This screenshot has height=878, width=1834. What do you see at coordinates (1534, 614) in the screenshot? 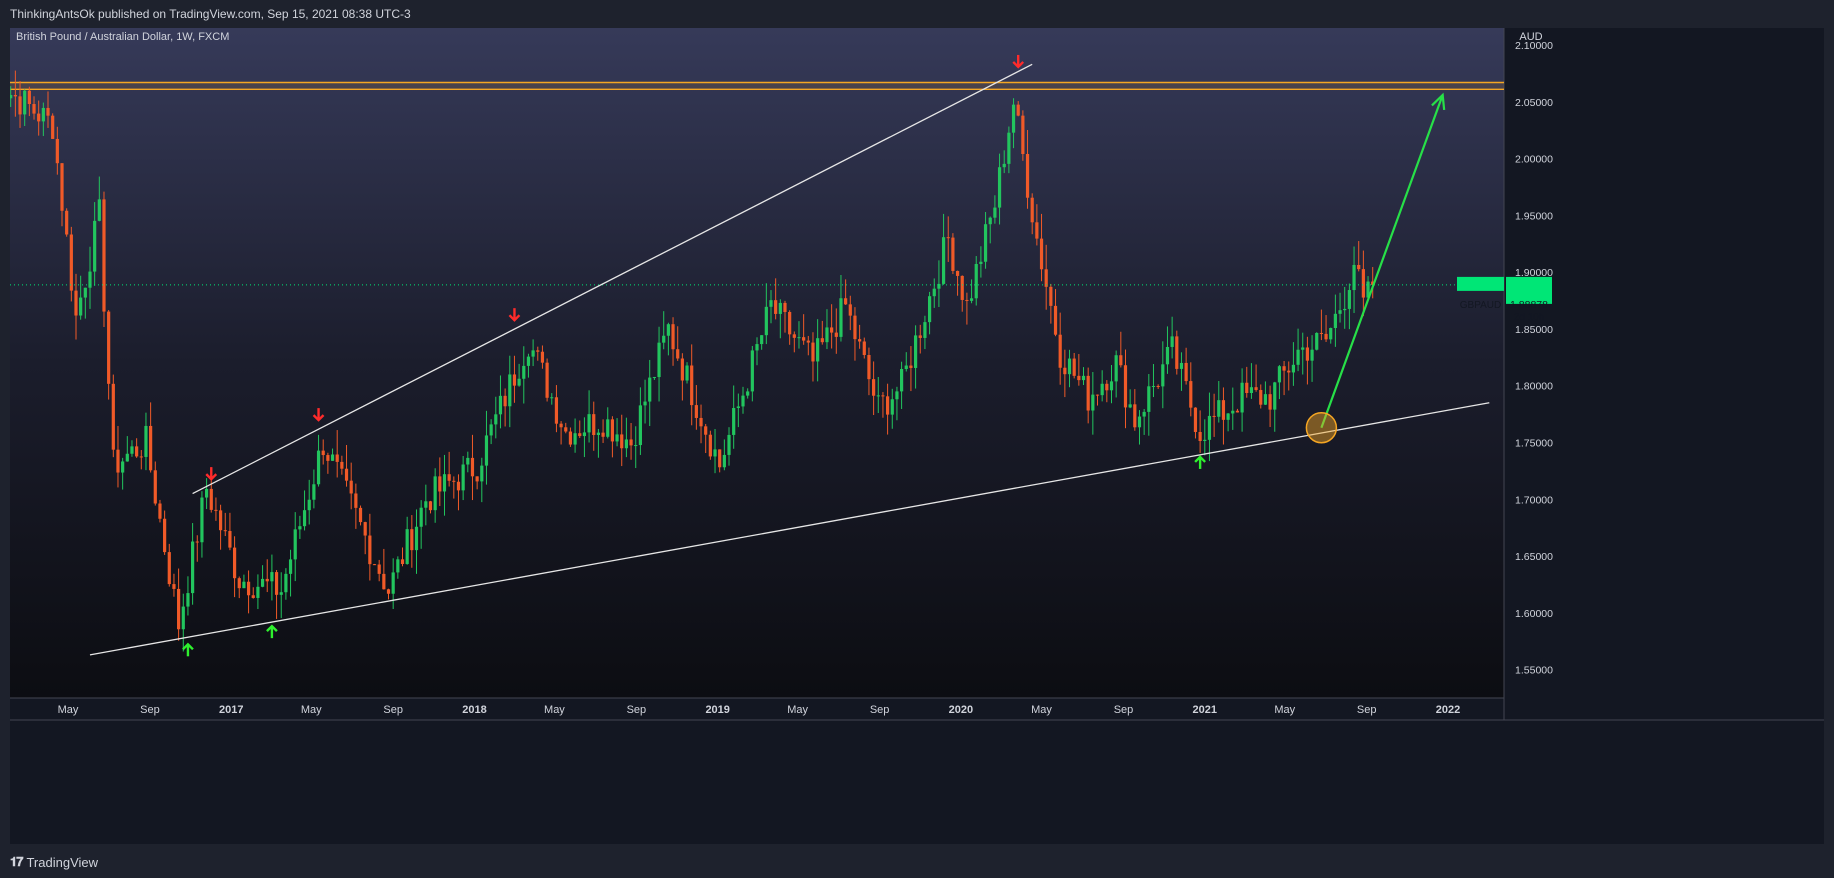
I see `price-tick-label: 1.60000` at bounding box center [1534, 614].